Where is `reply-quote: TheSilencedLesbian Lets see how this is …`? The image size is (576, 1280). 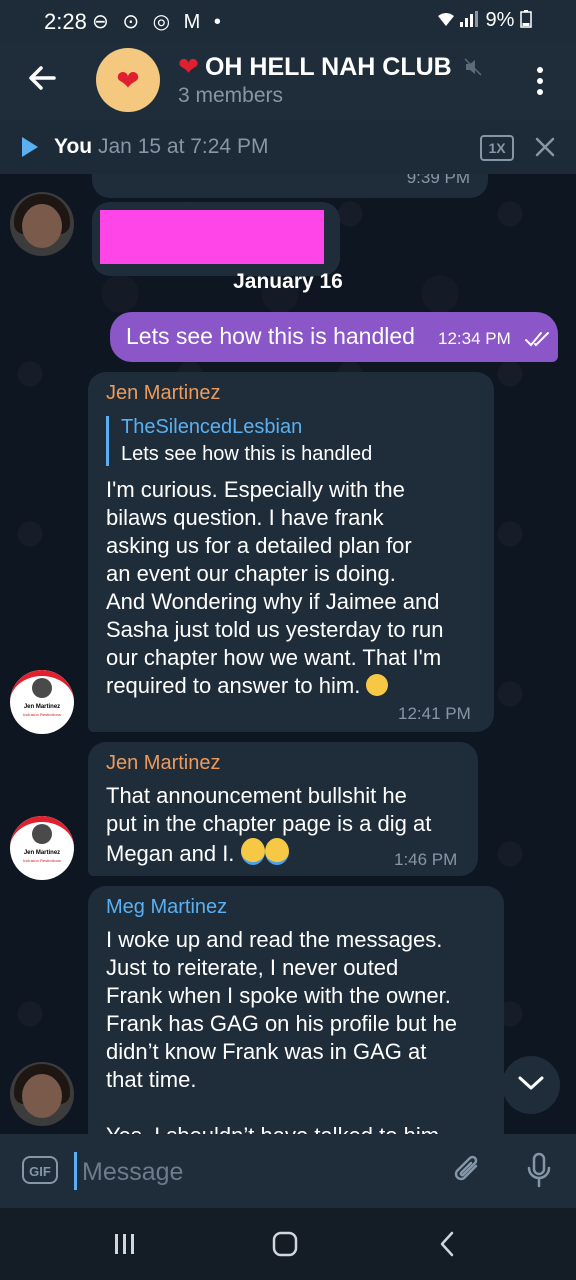 reply-quote: TheSilencedLesbian Lets see how this is … is located at coordinates (239, 441).